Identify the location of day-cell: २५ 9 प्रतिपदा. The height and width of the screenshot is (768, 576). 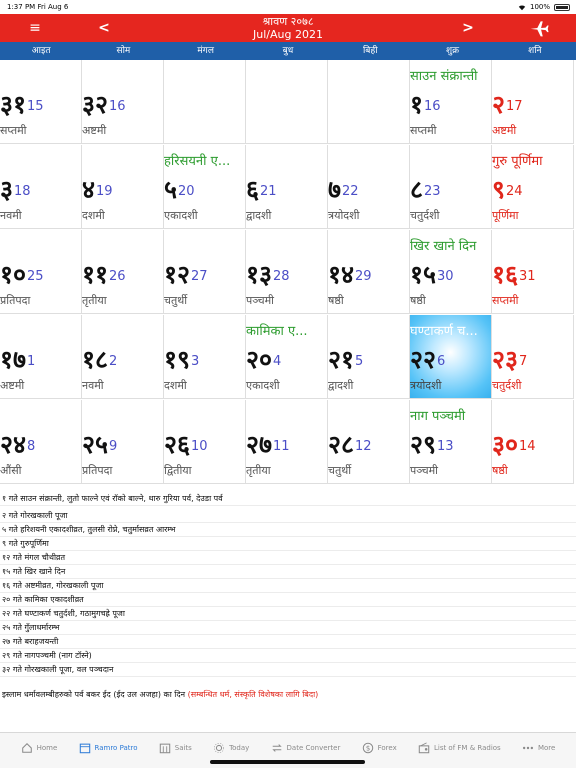
(123, 442).